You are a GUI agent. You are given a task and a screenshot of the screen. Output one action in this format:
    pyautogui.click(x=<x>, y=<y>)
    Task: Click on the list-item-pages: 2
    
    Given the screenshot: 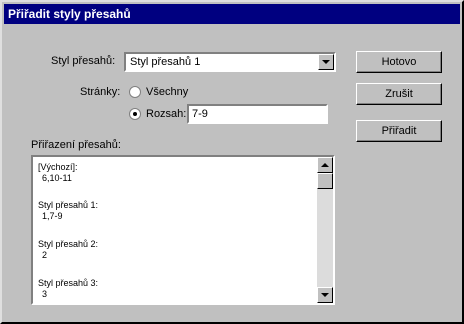 What is the action you would take?
    pyautogui.click(x=45, y=255)
    